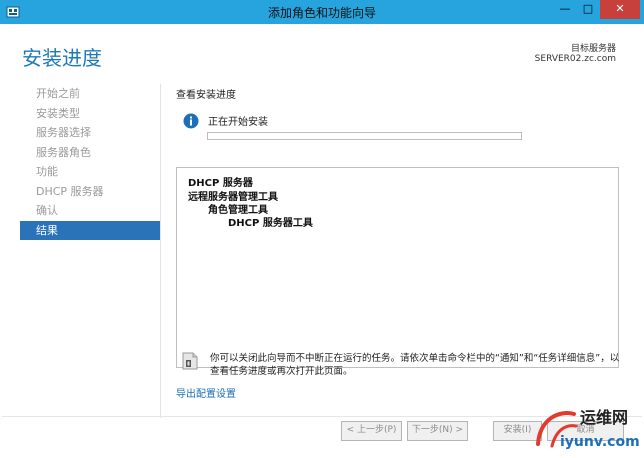 This screenshot has width=644, height=458. I want to click on next-button: 下一步(N) >, so click(437, 431).